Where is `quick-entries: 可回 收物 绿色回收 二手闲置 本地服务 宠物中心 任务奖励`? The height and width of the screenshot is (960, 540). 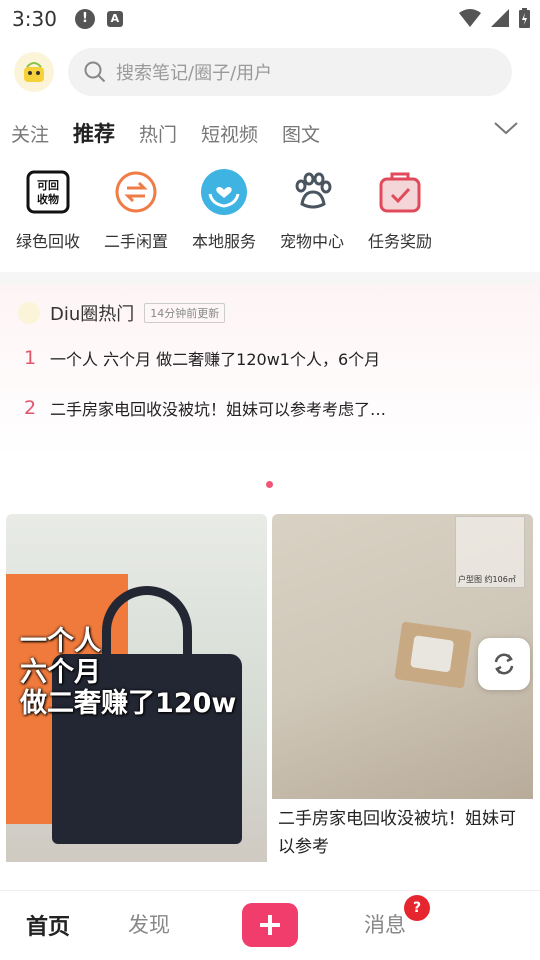
quick-entries: 可回 收物 绿色回收 二手闲置 本地服务 宠物中心 任务奖励 is located at coordinates (270, 212).